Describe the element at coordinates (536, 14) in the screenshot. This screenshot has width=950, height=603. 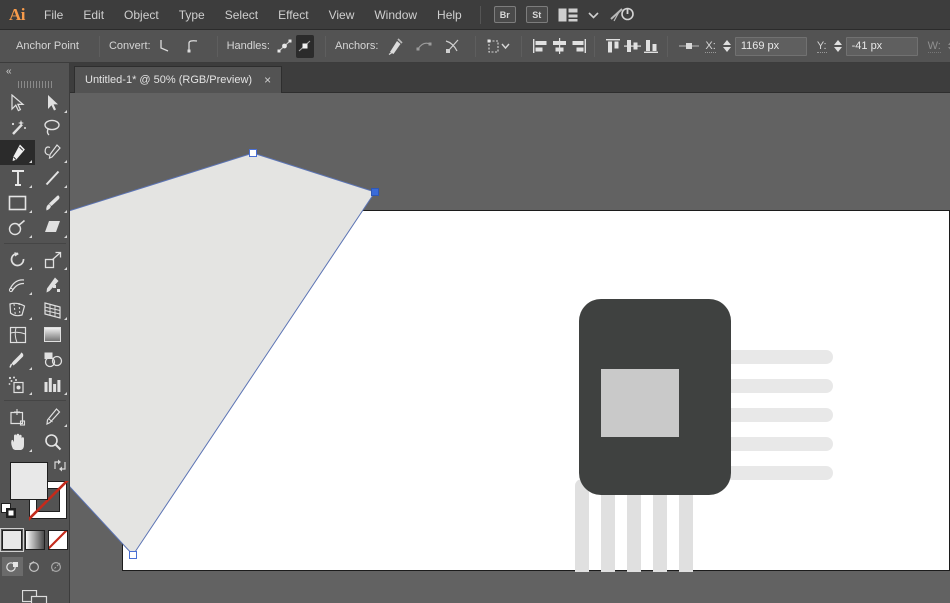
I see `stock-button: St` at that location.